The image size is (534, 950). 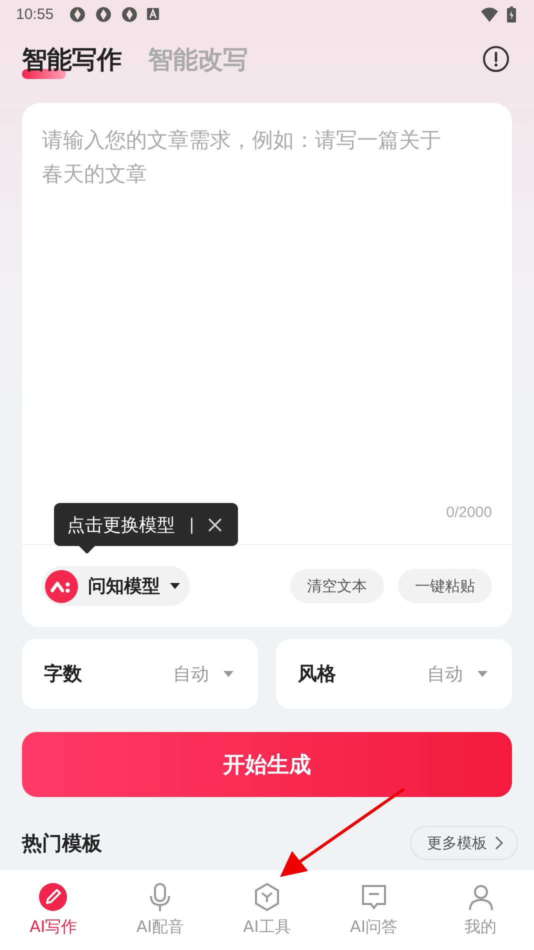 What do you see at coordinates (267, 764) in the screenshot?
I see `generate-button: 开始生成` at bounding box center [267, 764].